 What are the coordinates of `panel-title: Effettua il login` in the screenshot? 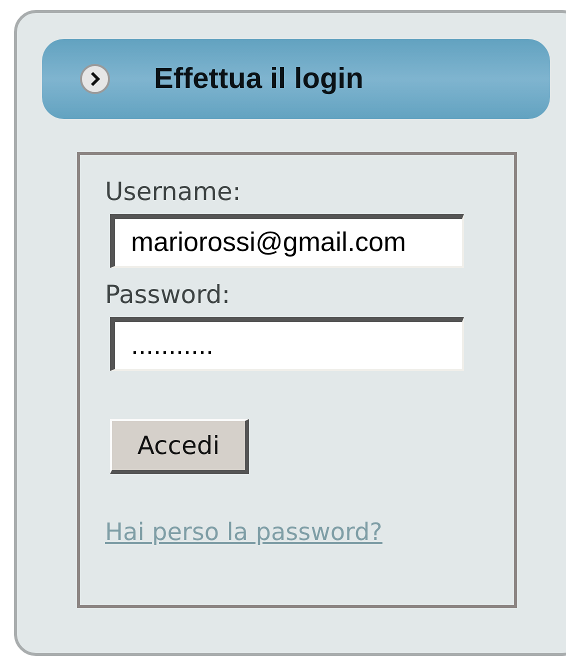 It's located at (259, 79).